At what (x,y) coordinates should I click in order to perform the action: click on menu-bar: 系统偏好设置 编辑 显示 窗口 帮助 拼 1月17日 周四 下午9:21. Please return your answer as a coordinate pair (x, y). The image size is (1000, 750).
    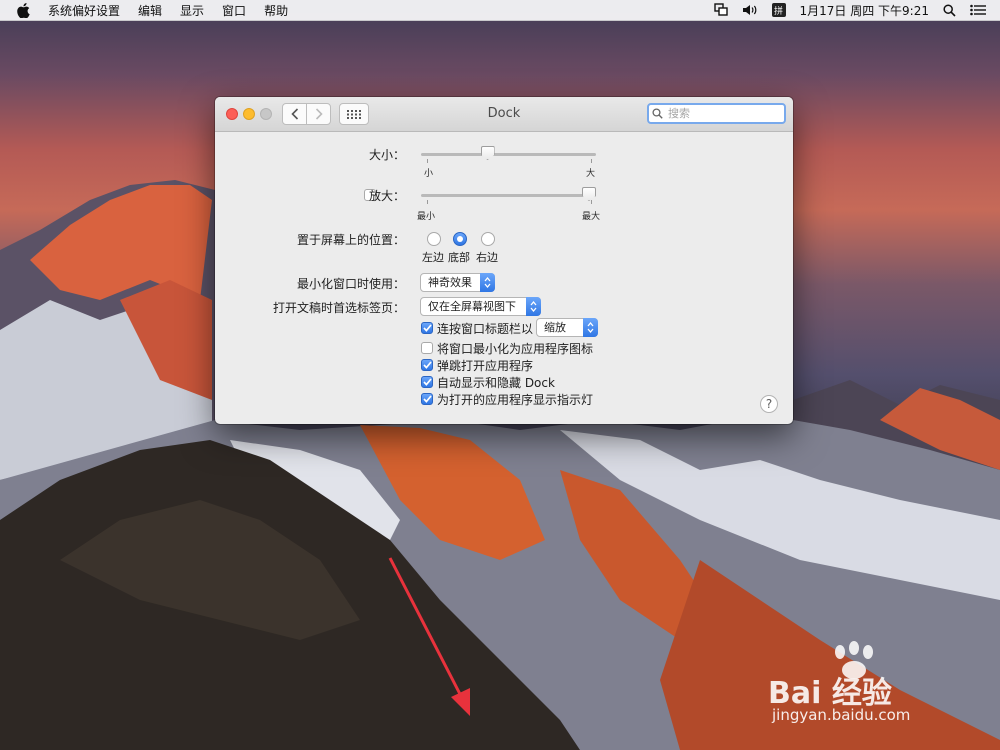
    Looking at the image, I should click on (500, 10).